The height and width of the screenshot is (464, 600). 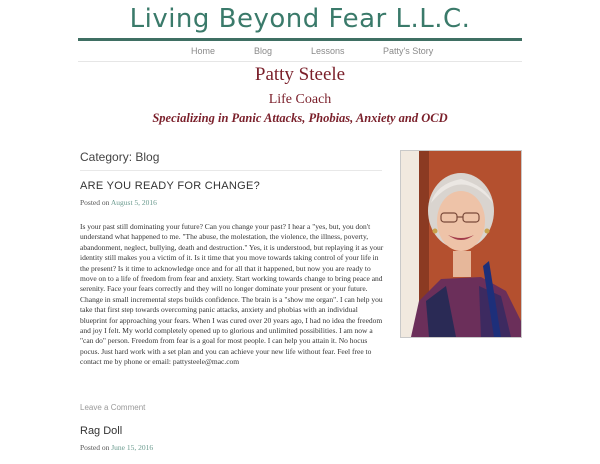 I want to click on post-title: ARE YOU READY FOR CHANGE?, so click(x=170, y=186).